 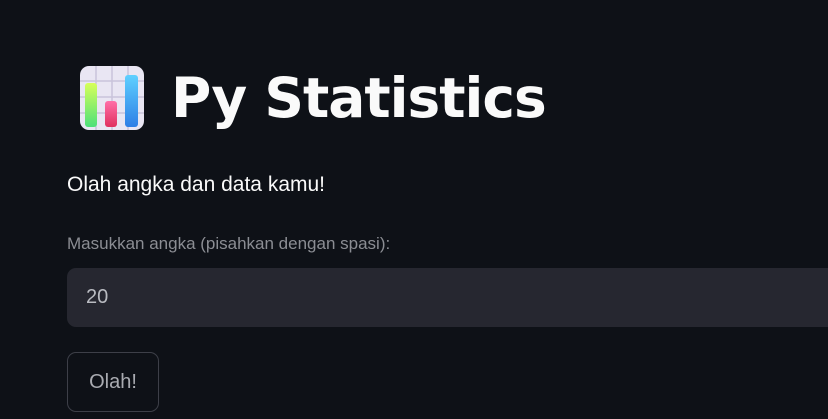 I want to click on numbers-input, so click(x=447, y=297).